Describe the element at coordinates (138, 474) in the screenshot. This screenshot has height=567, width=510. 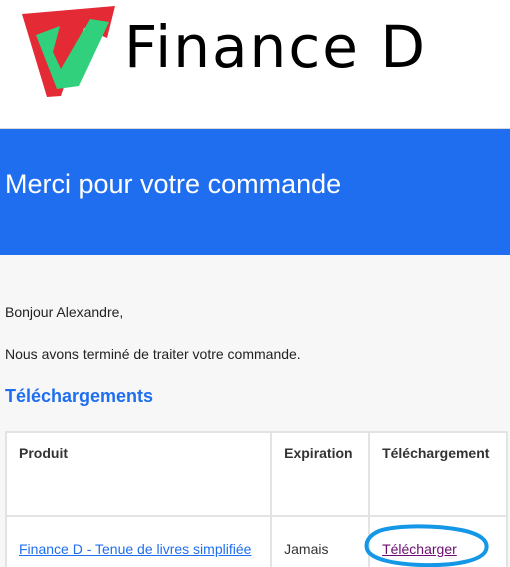
I see `column-header-product: Produit` at that location.